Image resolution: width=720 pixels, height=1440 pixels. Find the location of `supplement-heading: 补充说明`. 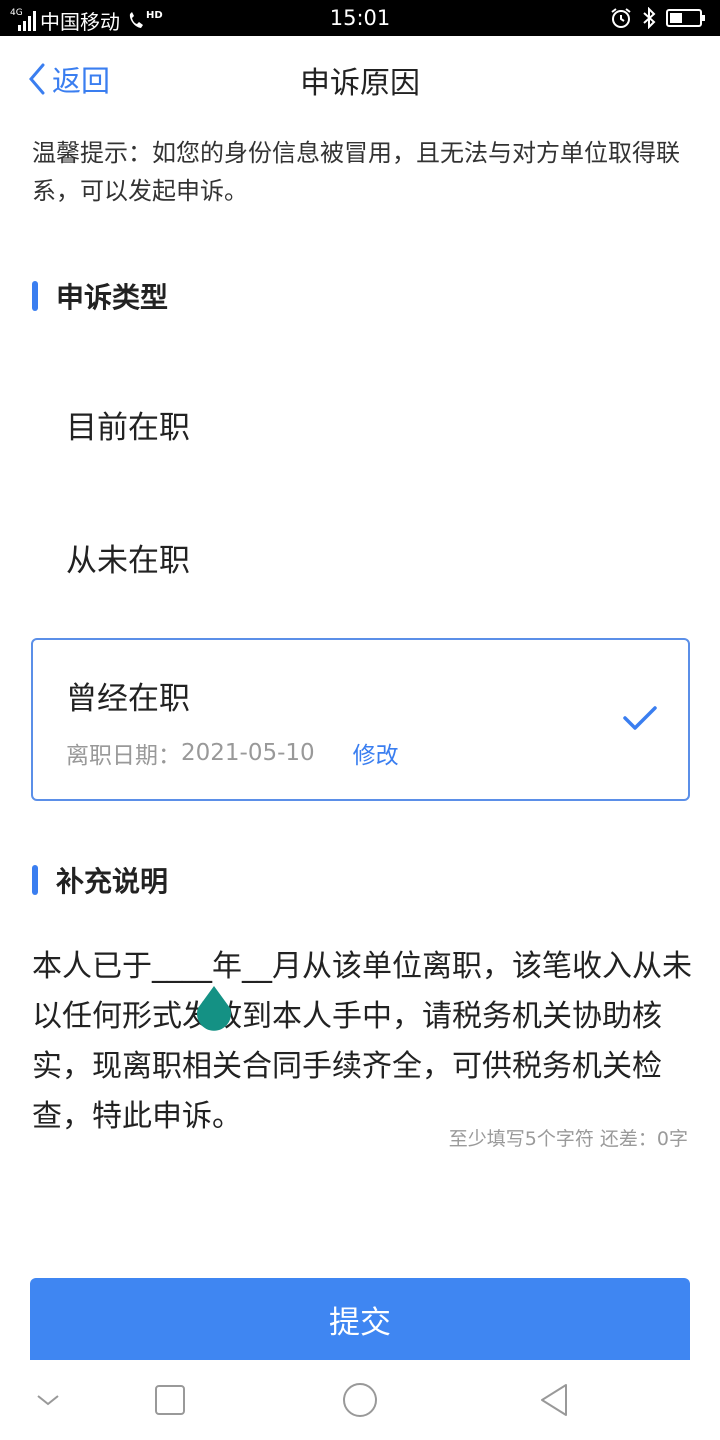

supplement-heading: 补充说明 is located at coordinates (100, 880).